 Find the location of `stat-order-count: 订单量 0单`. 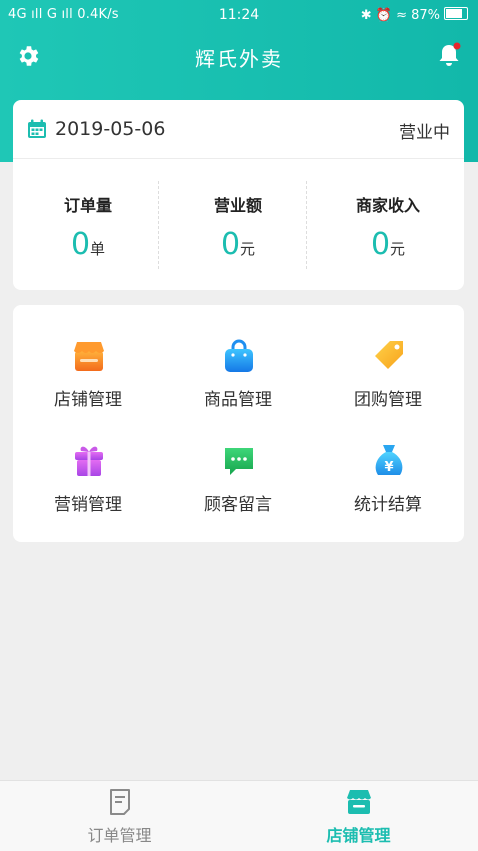

stat-order-count: 订单量 0单 is located at coordinates (88, 224).